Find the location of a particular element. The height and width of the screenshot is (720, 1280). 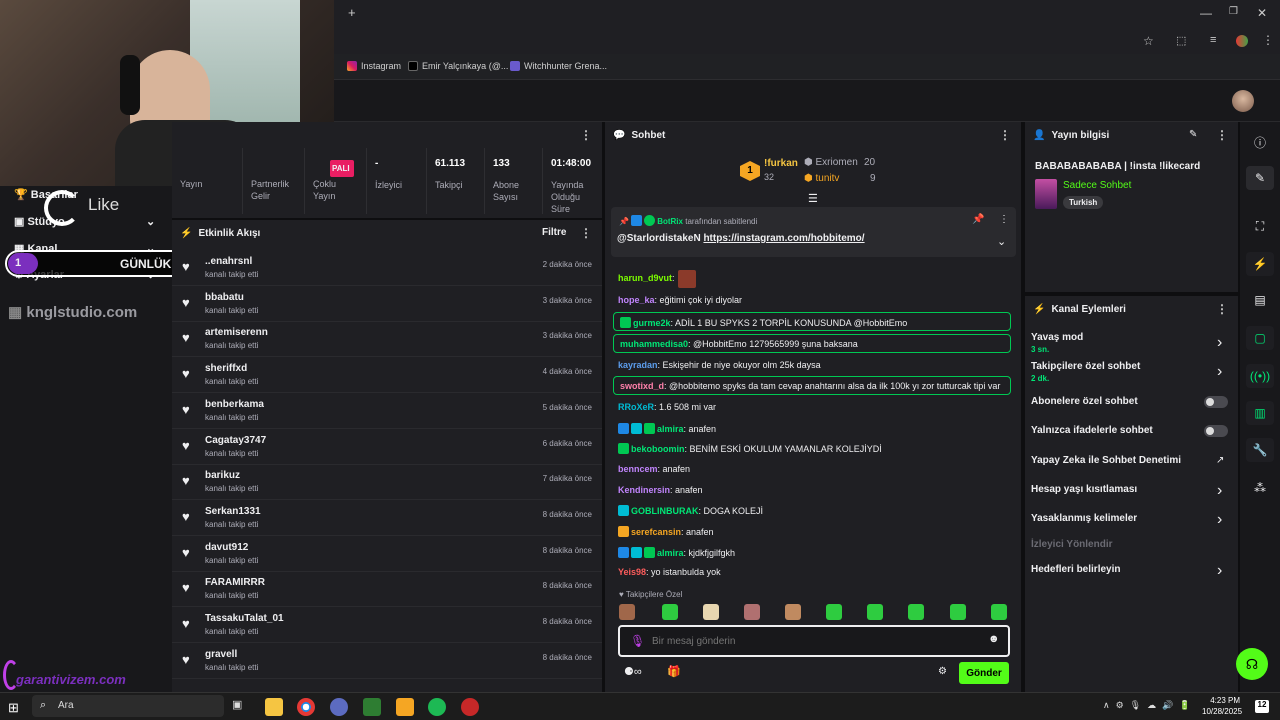

channel-action-item: Abonelere özel sohbet is located at coordinates (1084, 401).